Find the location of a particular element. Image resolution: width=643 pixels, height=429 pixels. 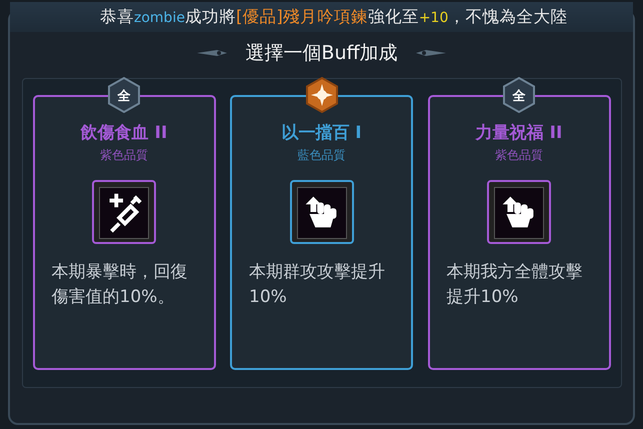

syringe-icon is located at coordinates (124, 213).